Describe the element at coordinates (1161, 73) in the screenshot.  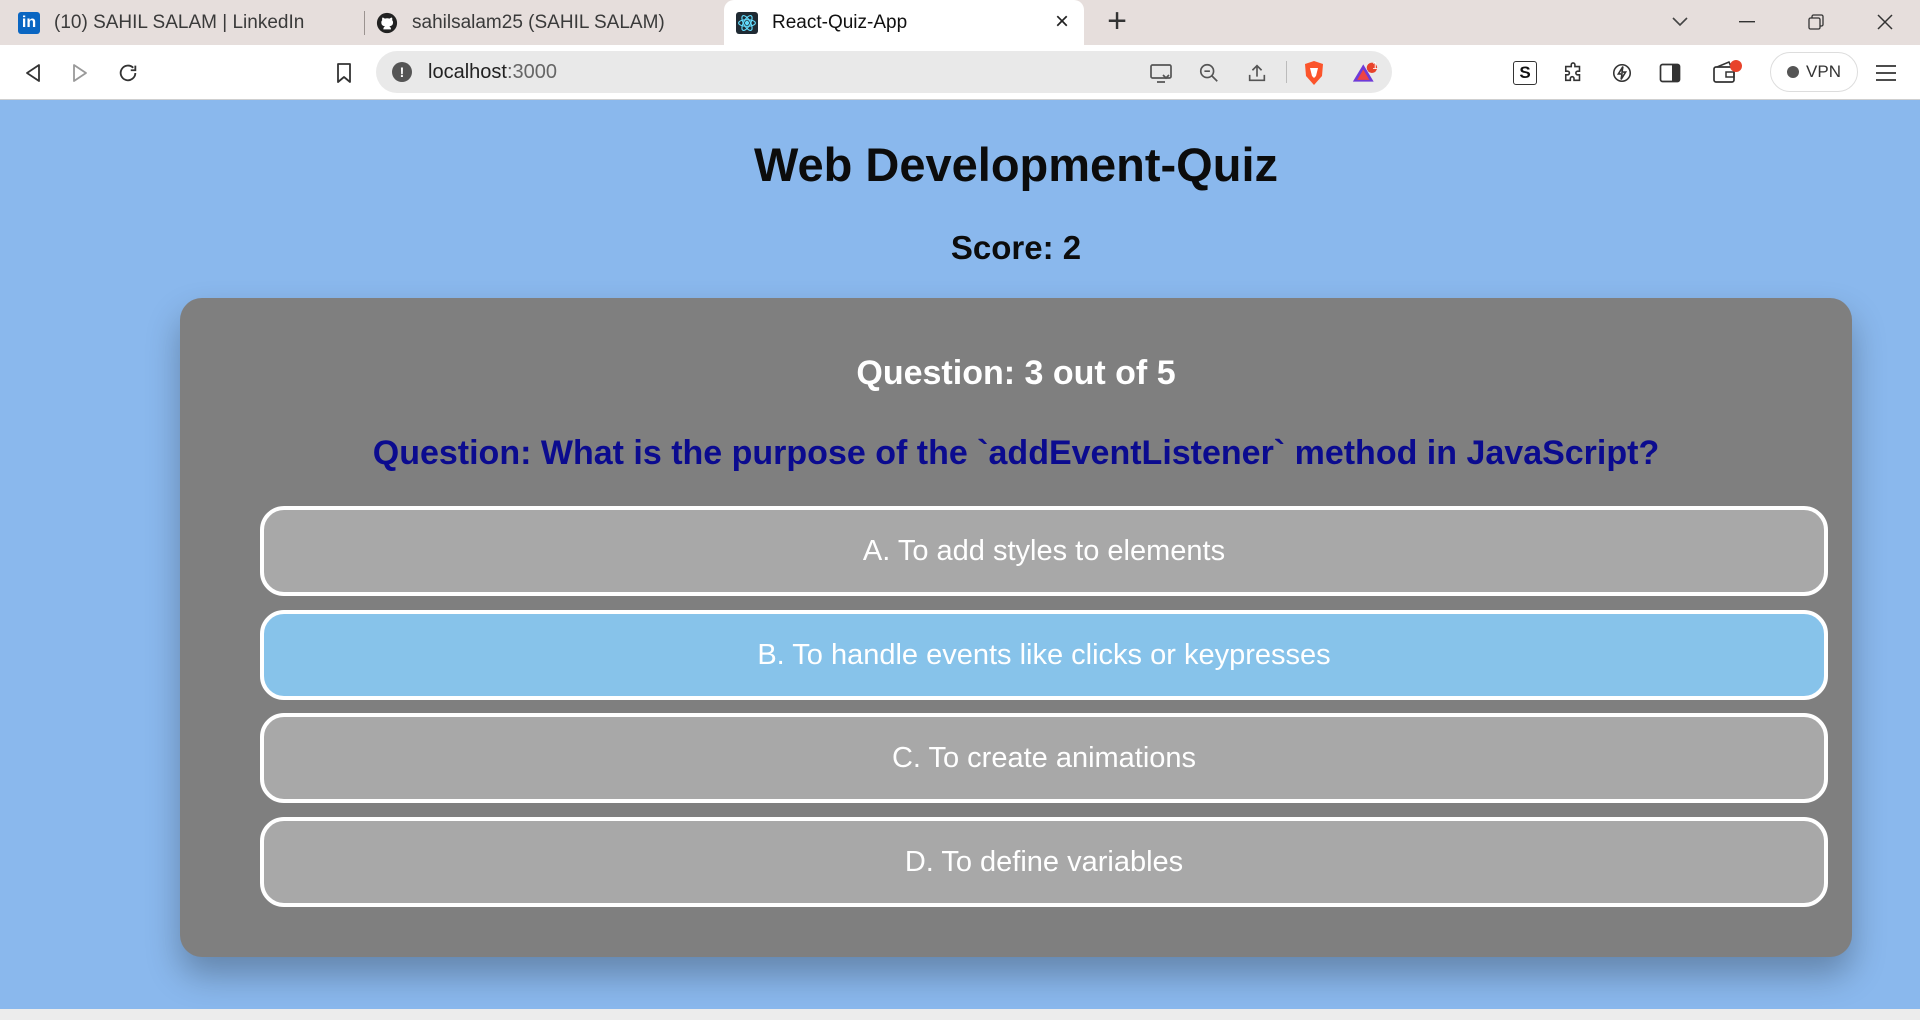
I see `cast-icon` at that location.